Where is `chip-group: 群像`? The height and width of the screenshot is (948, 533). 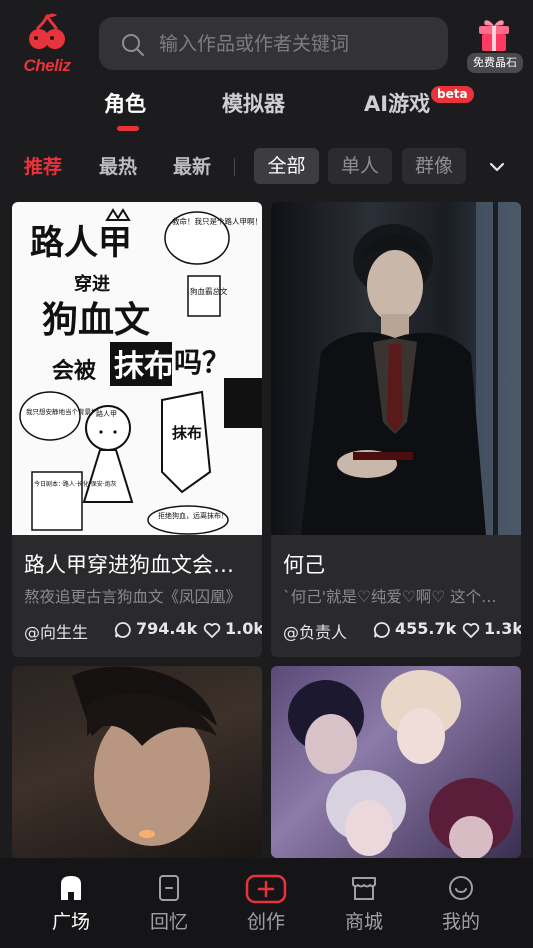 chip-group: 群像 is located at coordinates (434, 166).